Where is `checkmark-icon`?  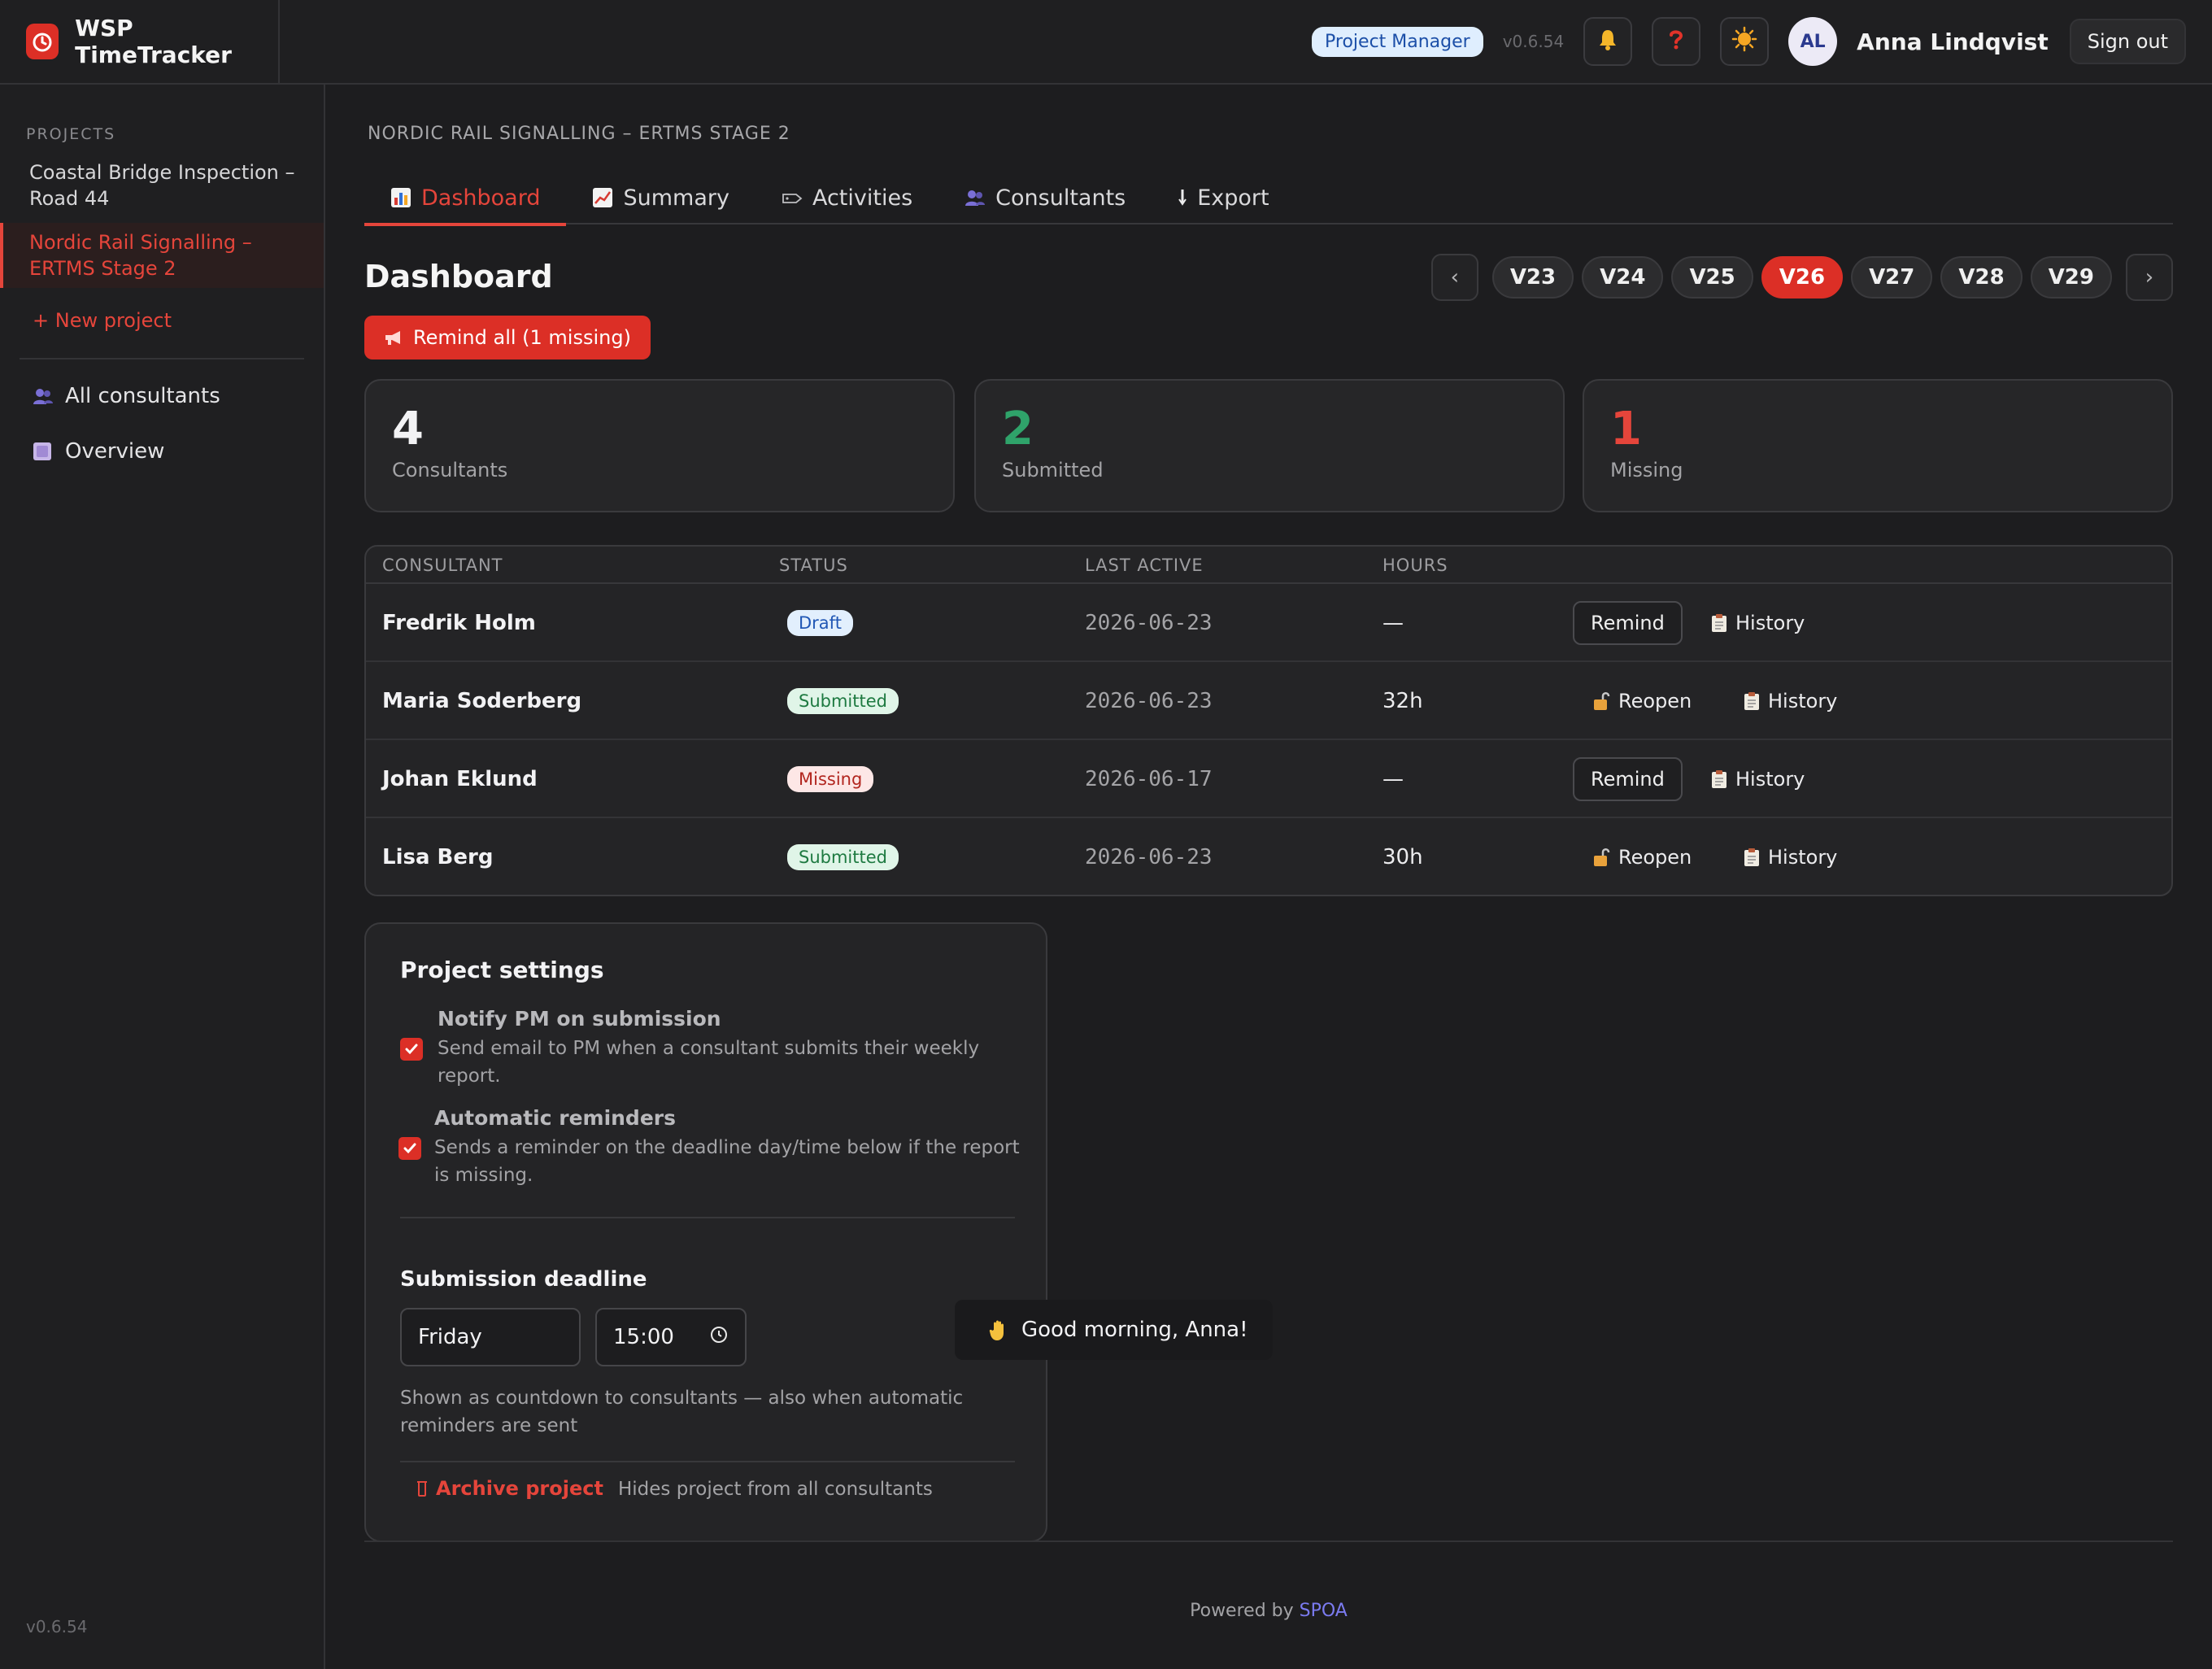
checkmark-icon is located at coordinates (409, 1148).